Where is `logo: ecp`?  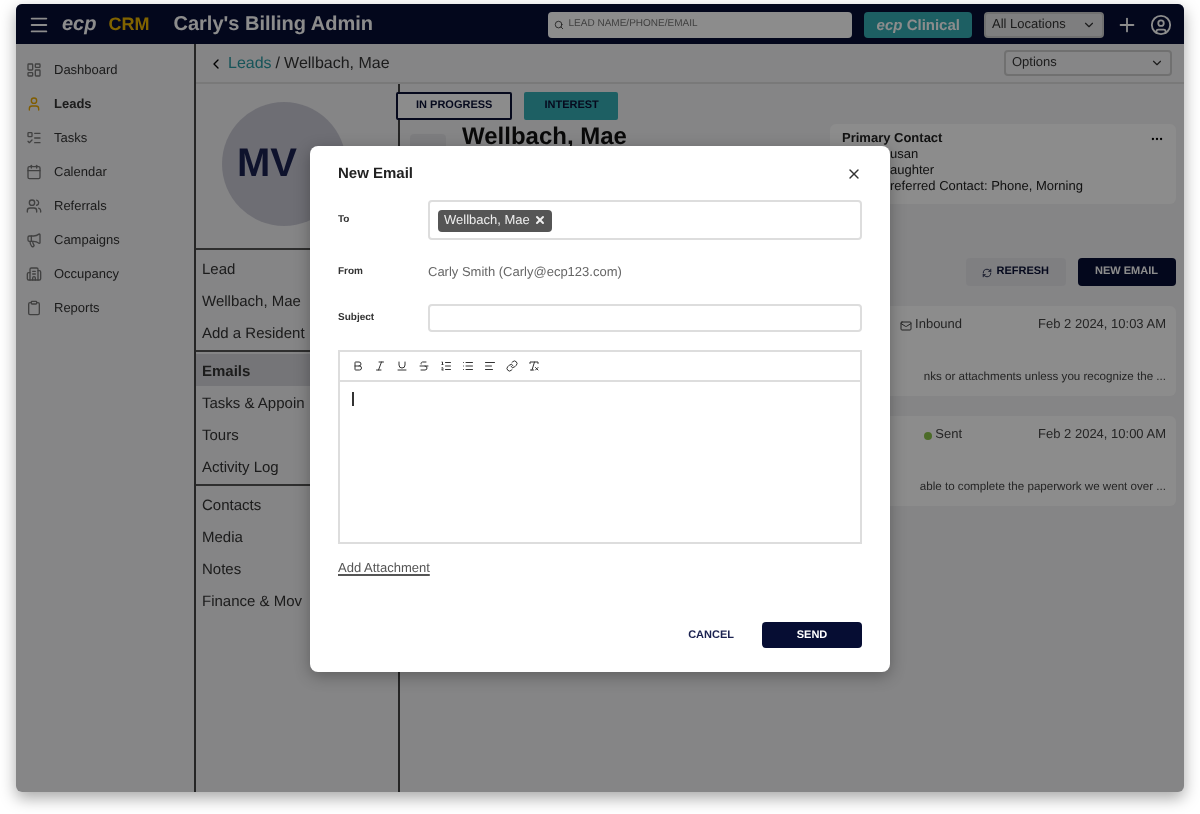 logo: ecp is located at coordinates (79, 24).